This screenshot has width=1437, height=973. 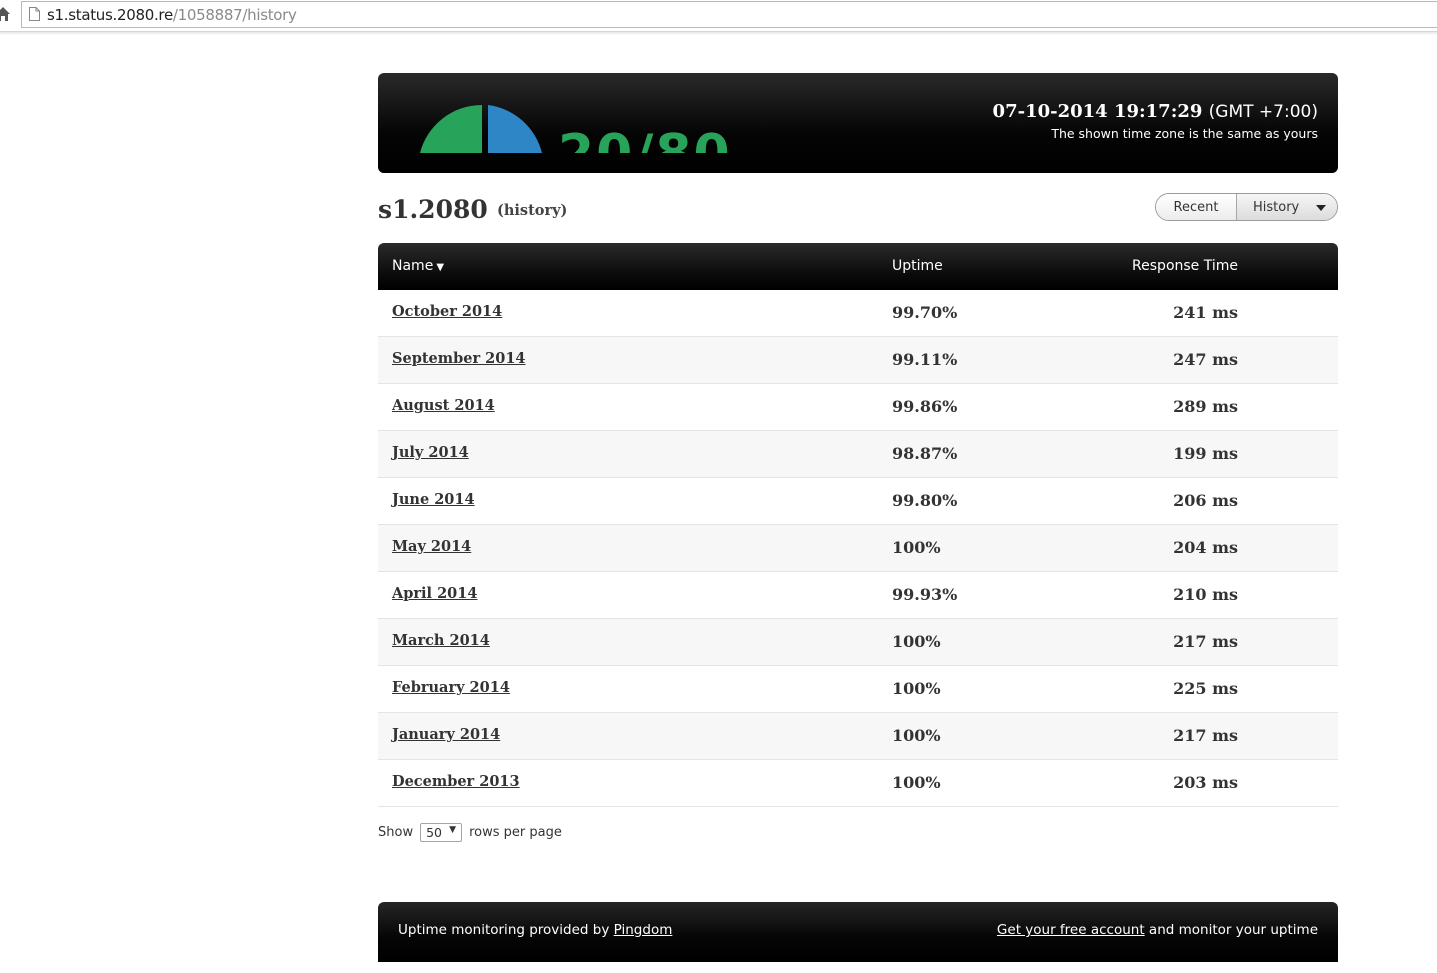 What do you see at coordinates (5, 14) in the screenshot?
I see `home-icon` at bounding box center [5, 14].